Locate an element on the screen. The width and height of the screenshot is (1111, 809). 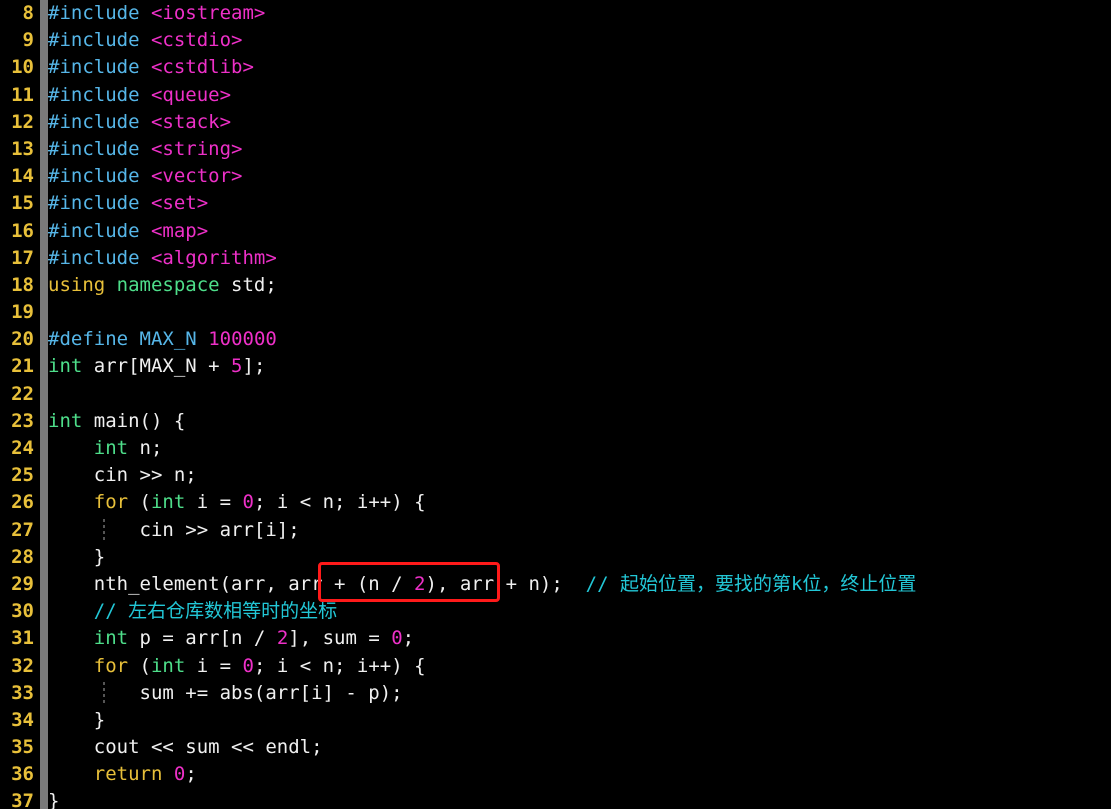
code-line: 36 return 0; is located at coordinates (555, 774).